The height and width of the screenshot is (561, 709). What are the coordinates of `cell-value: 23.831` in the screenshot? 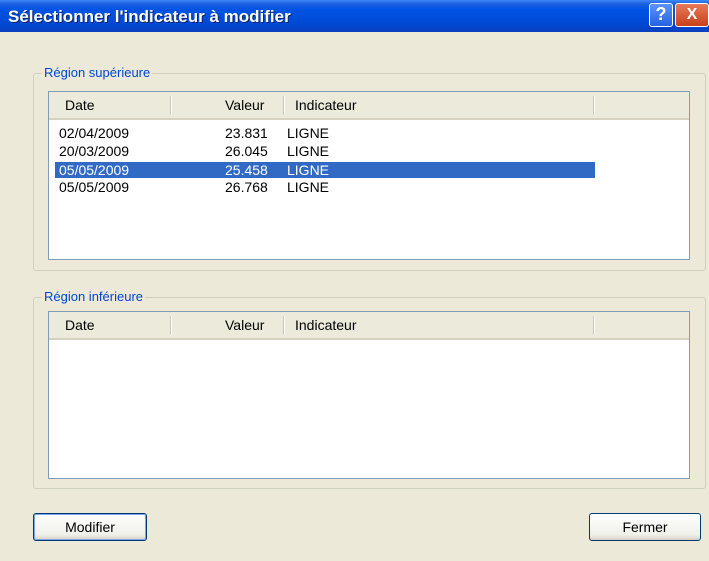 It's located at (246, 133).